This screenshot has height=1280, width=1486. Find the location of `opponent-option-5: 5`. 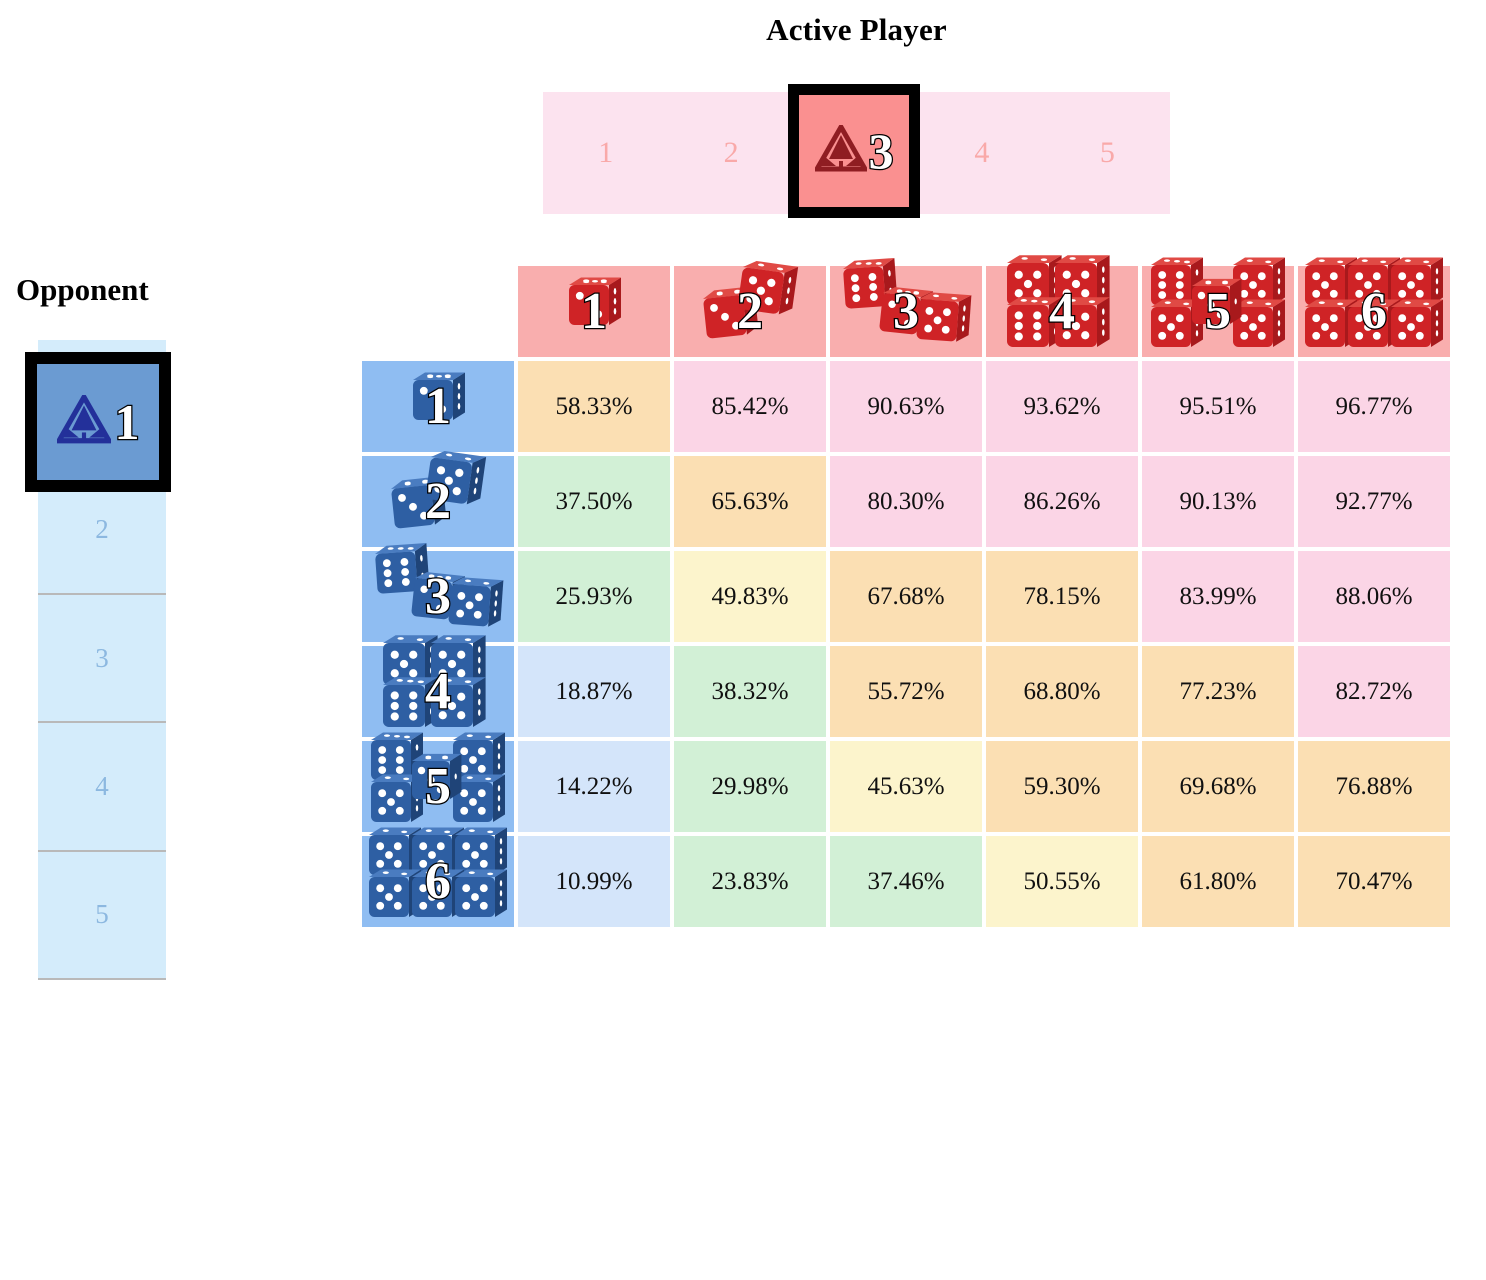

opponent-option-5: 5 is located at coordinates (102, 916).